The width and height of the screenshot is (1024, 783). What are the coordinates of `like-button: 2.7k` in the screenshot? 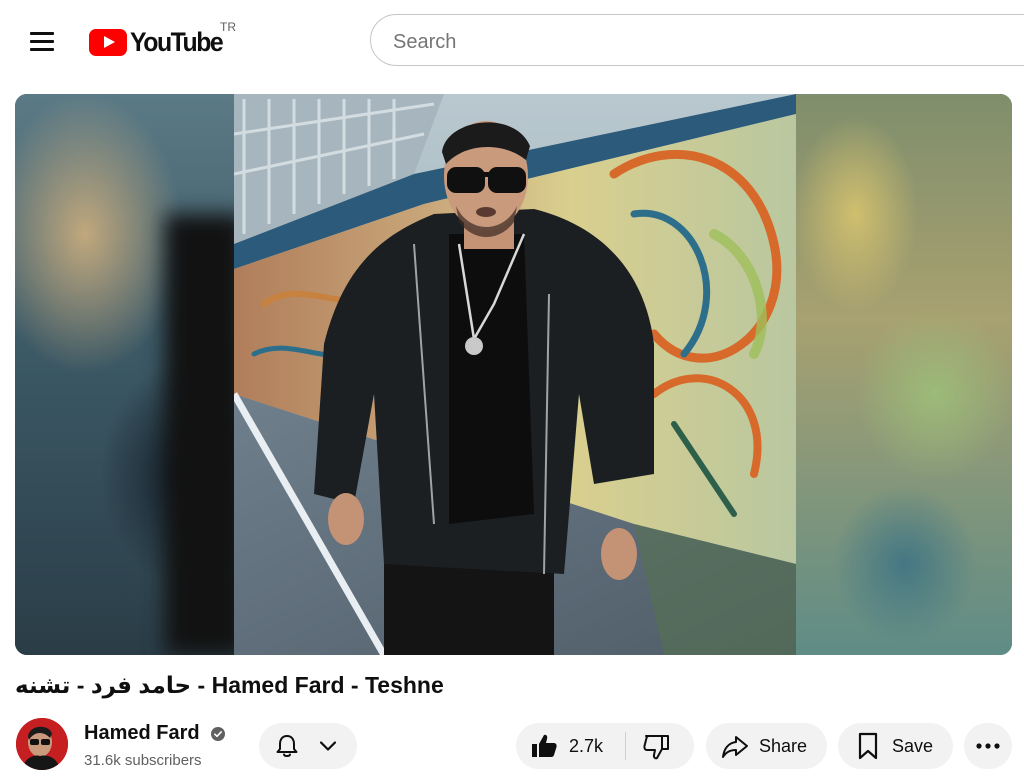 It's located at (570, 746).